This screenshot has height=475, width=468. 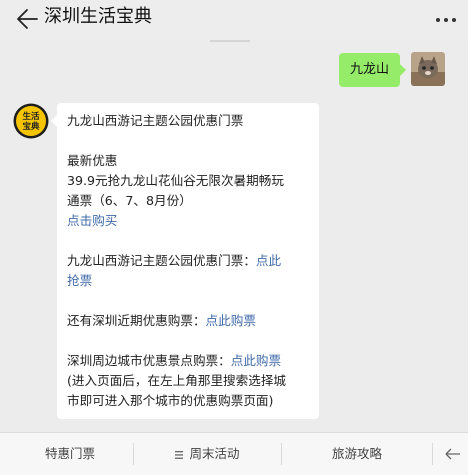 What do you see at coordinates (214, 453) in the screenshot?
I see `menu-item-weekend-label: 周末活动` at bounding box center [214, 453].